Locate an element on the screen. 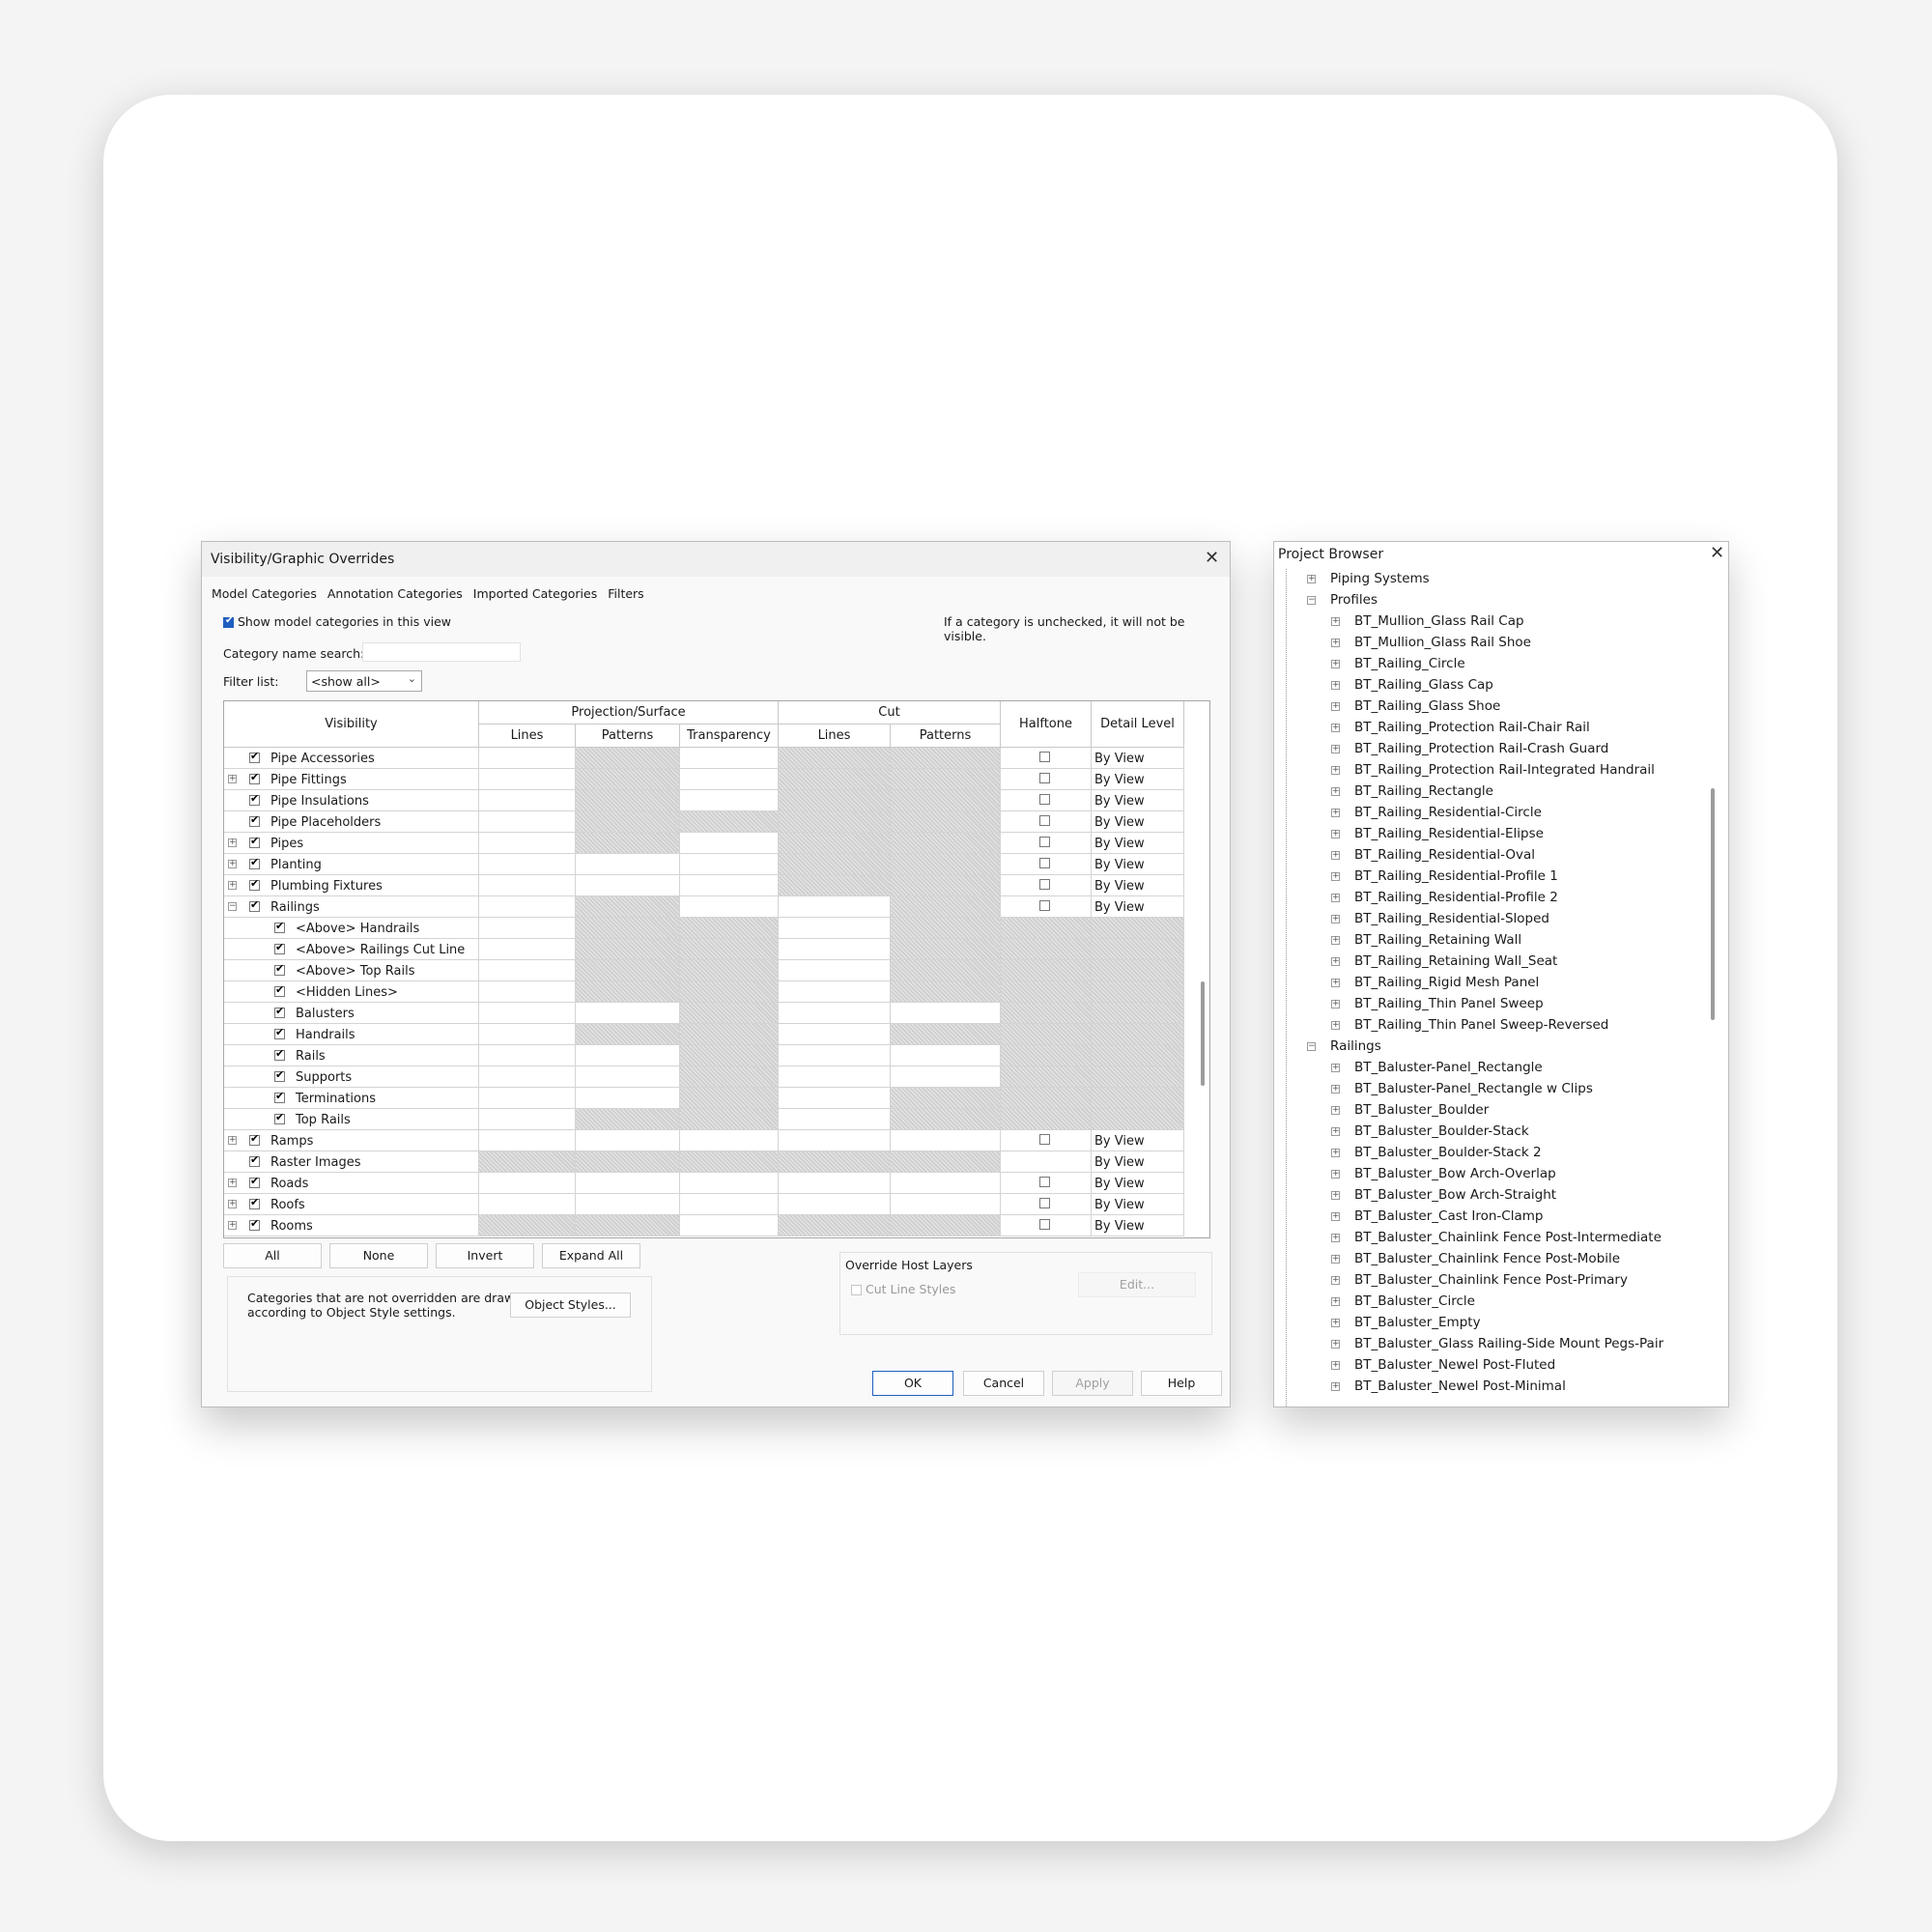 This screenshot has height=1932, width=1932. table-row: + Ramps By View is located at coordinates (707, 1140).